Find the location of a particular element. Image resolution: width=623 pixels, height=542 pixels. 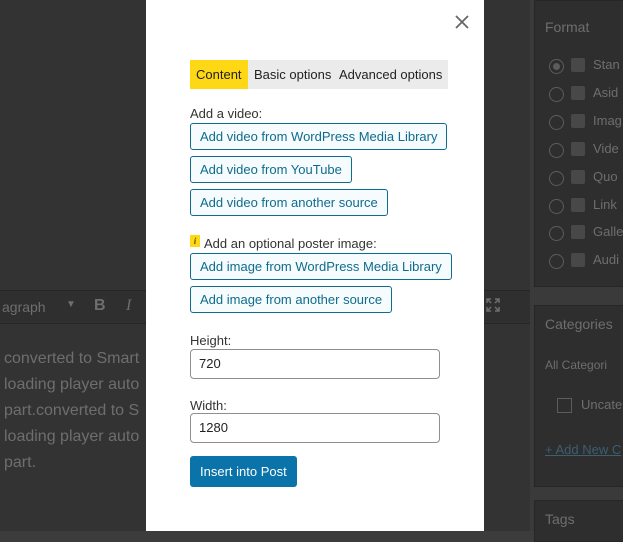

height-input: 720 is located at coordinates (315, 364).